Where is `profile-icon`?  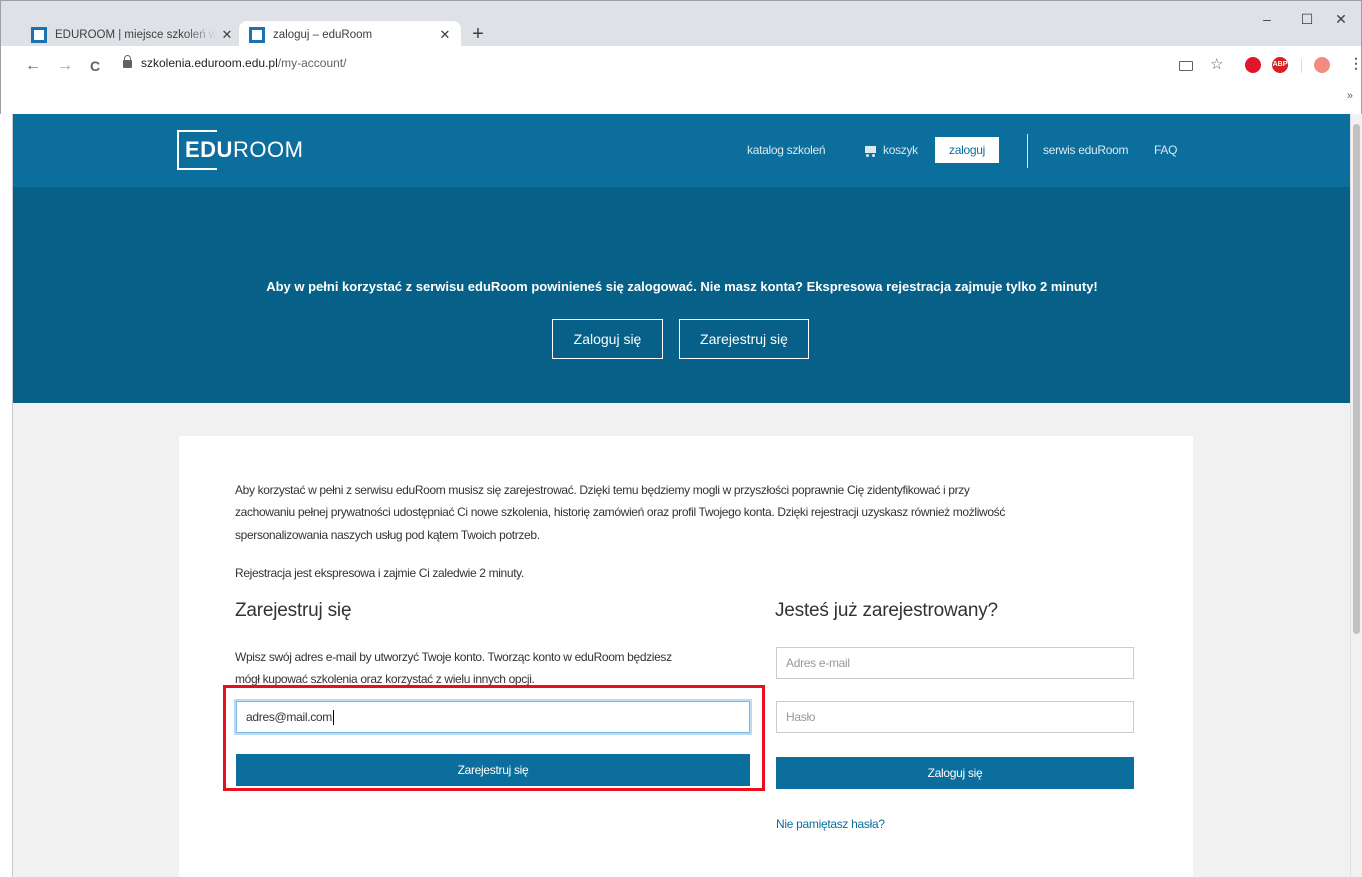 profile-icon is located at coordinates (1322, 65).